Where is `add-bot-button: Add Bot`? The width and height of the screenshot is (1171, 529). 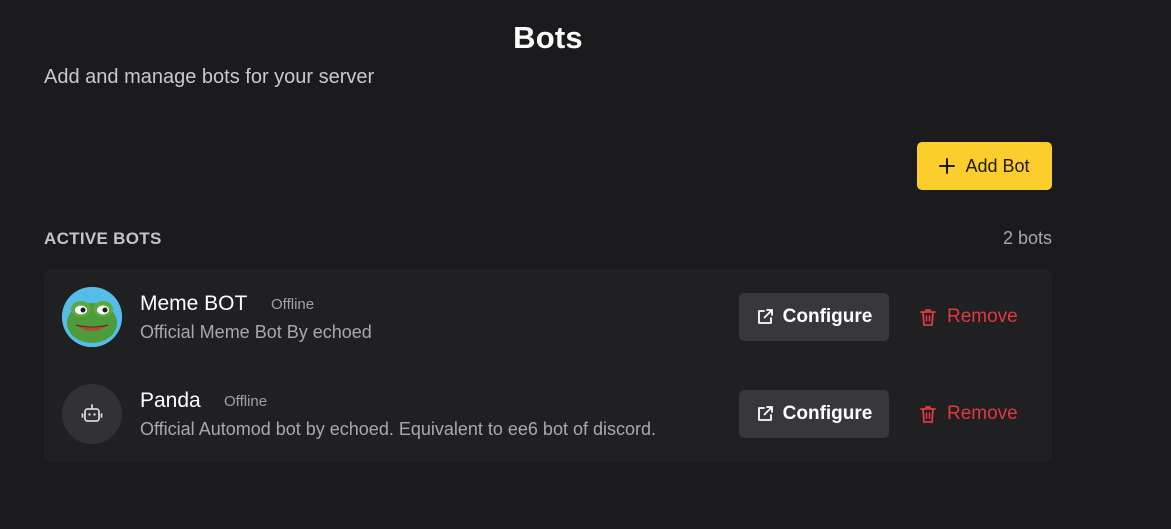
add-bot-button: Add Bot is located at coordinates (984, 166).